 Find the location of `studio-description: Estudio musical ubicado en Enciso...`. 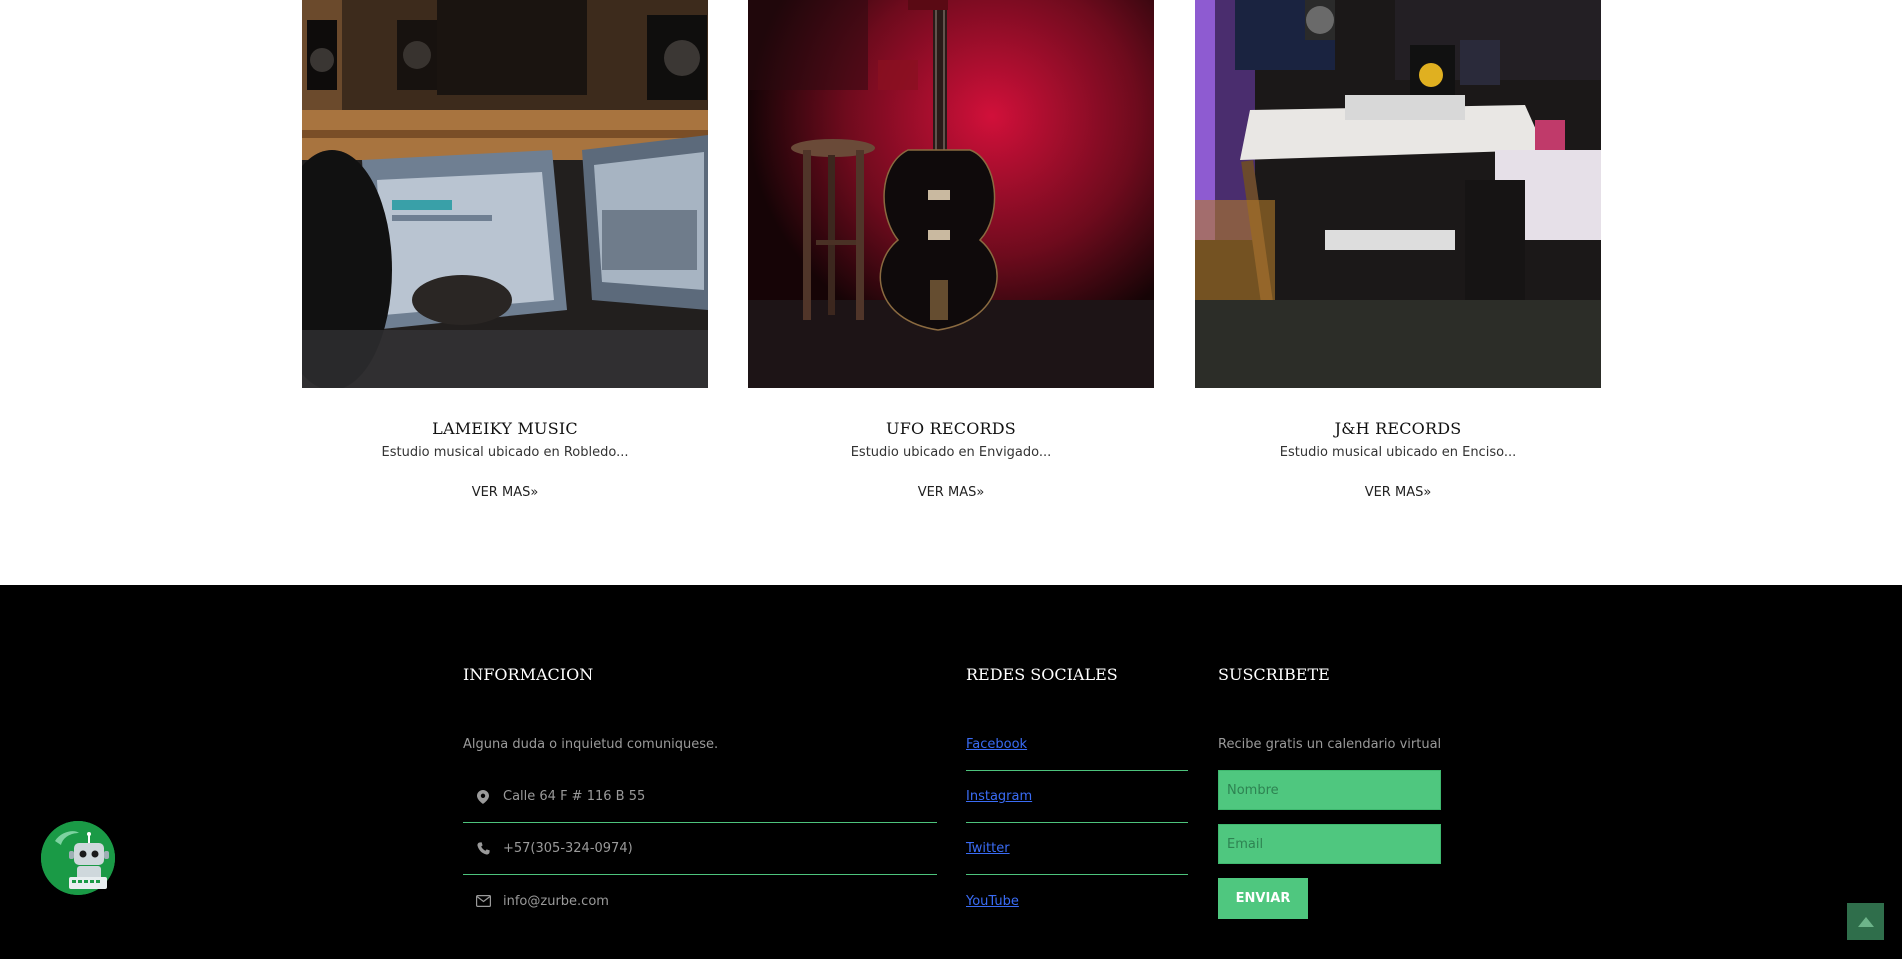

studio-description: Estudio musical ubicado en Enciso... is located at coordinates (1398, 452).